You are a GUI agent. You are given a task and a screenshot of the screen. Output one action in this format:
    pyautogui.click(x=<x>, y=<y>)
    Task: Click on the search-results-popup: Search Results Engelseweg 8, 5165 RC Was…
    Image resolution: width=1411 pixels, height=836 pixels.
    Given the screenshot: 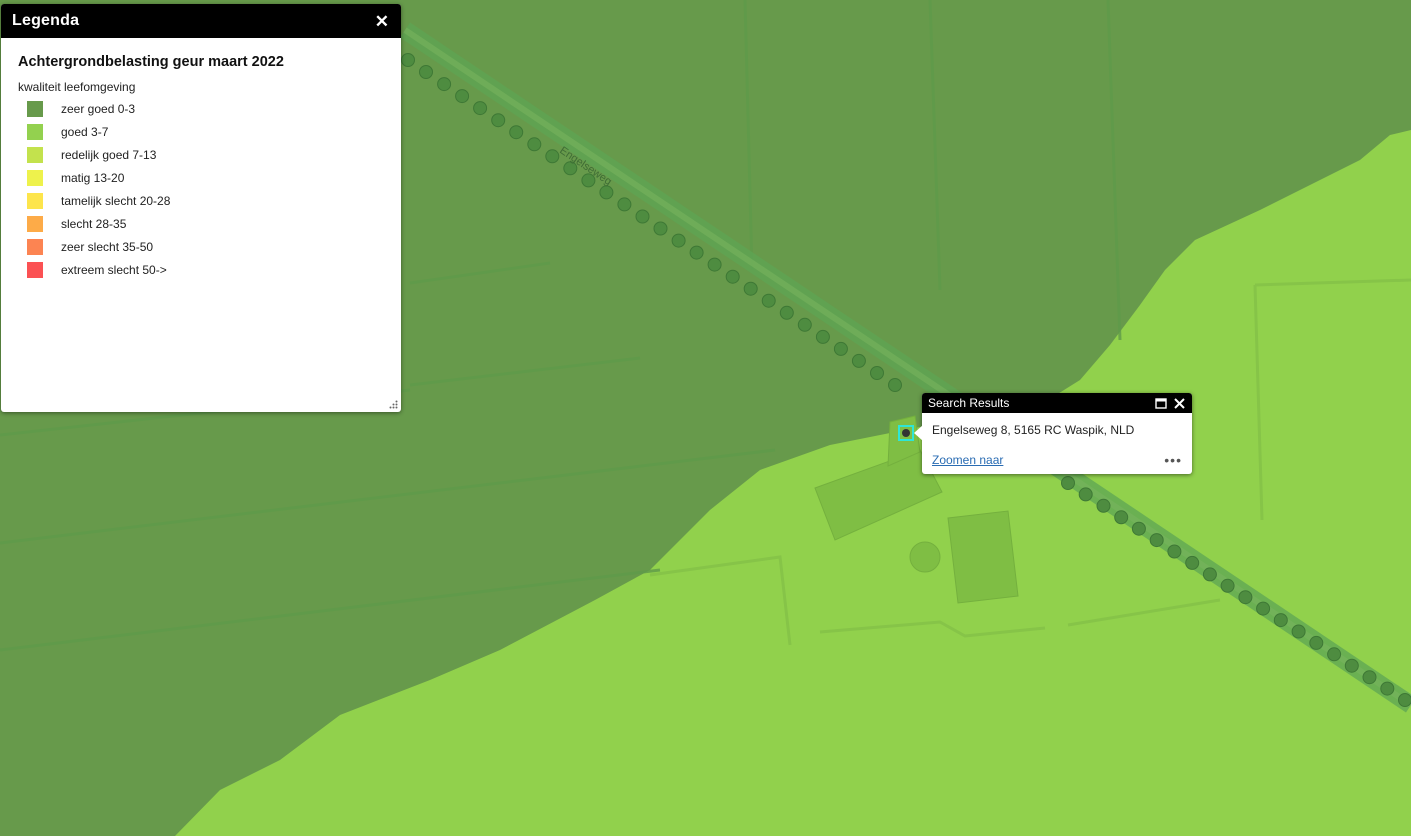 What is the action you would take?
    pyautogui.click(x=1053, y=433)
    